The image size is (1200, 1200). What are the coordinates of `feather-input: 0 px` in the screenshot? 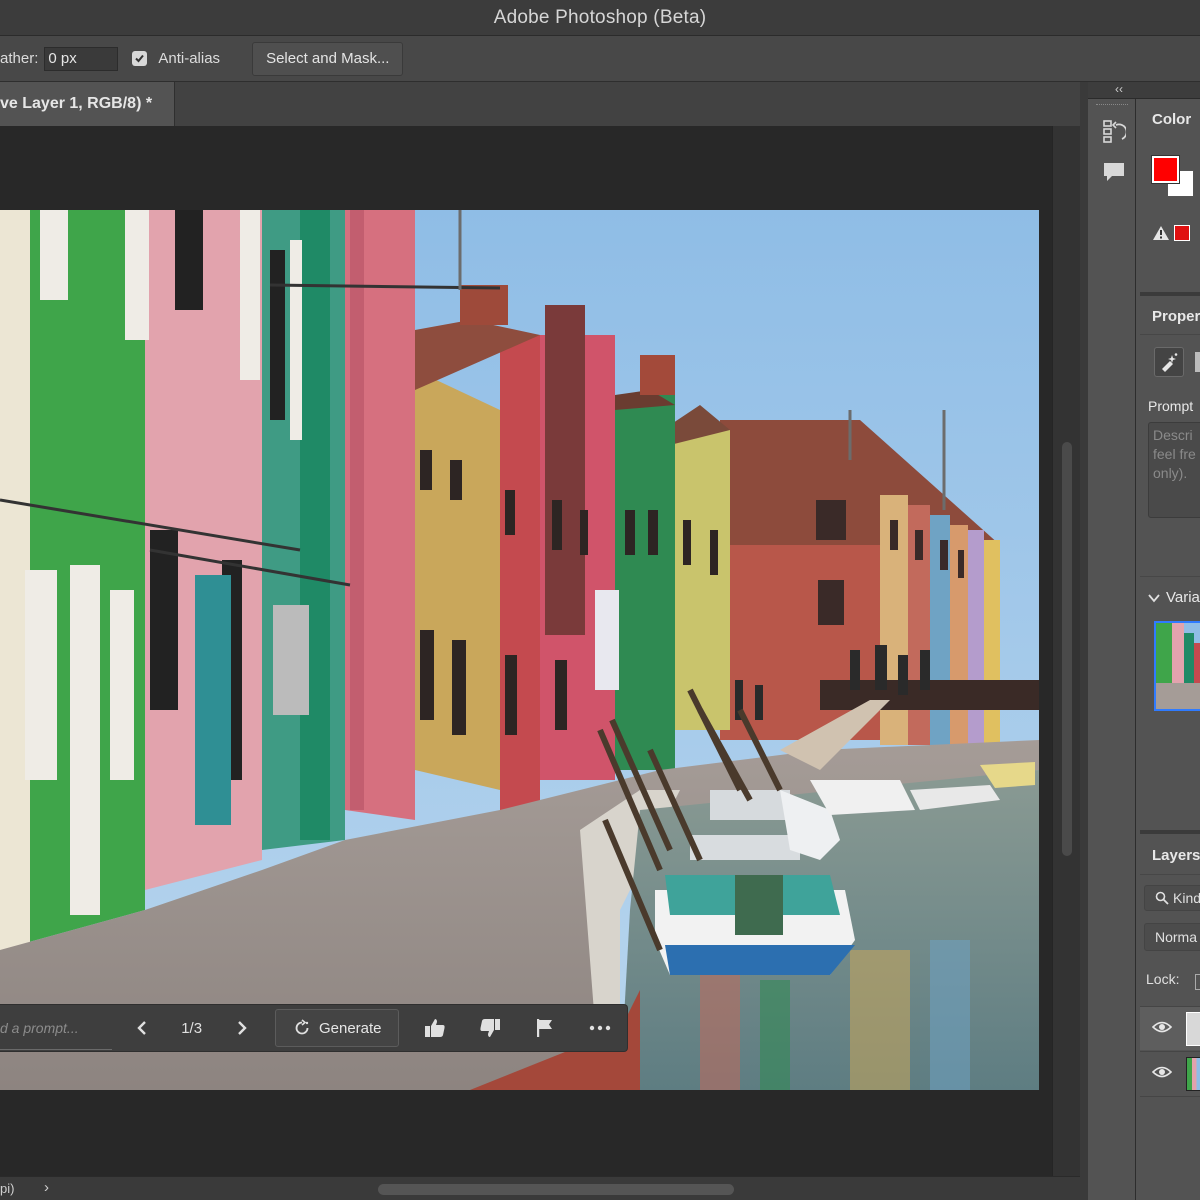 It's located at (81, 58).